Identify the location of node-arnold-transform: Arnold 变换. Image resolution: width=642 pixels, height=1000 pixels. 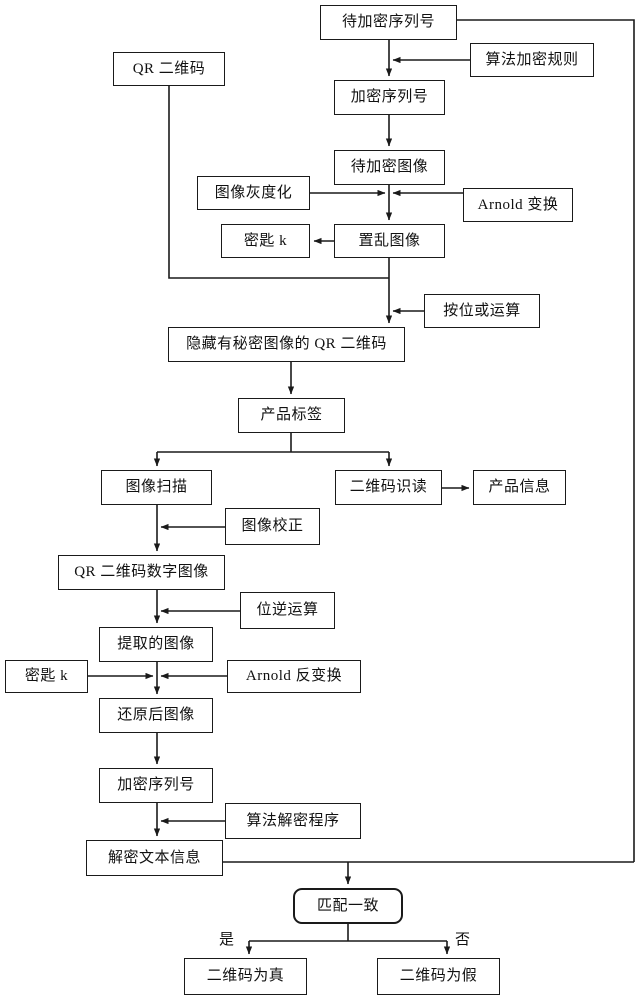
(518, 205).